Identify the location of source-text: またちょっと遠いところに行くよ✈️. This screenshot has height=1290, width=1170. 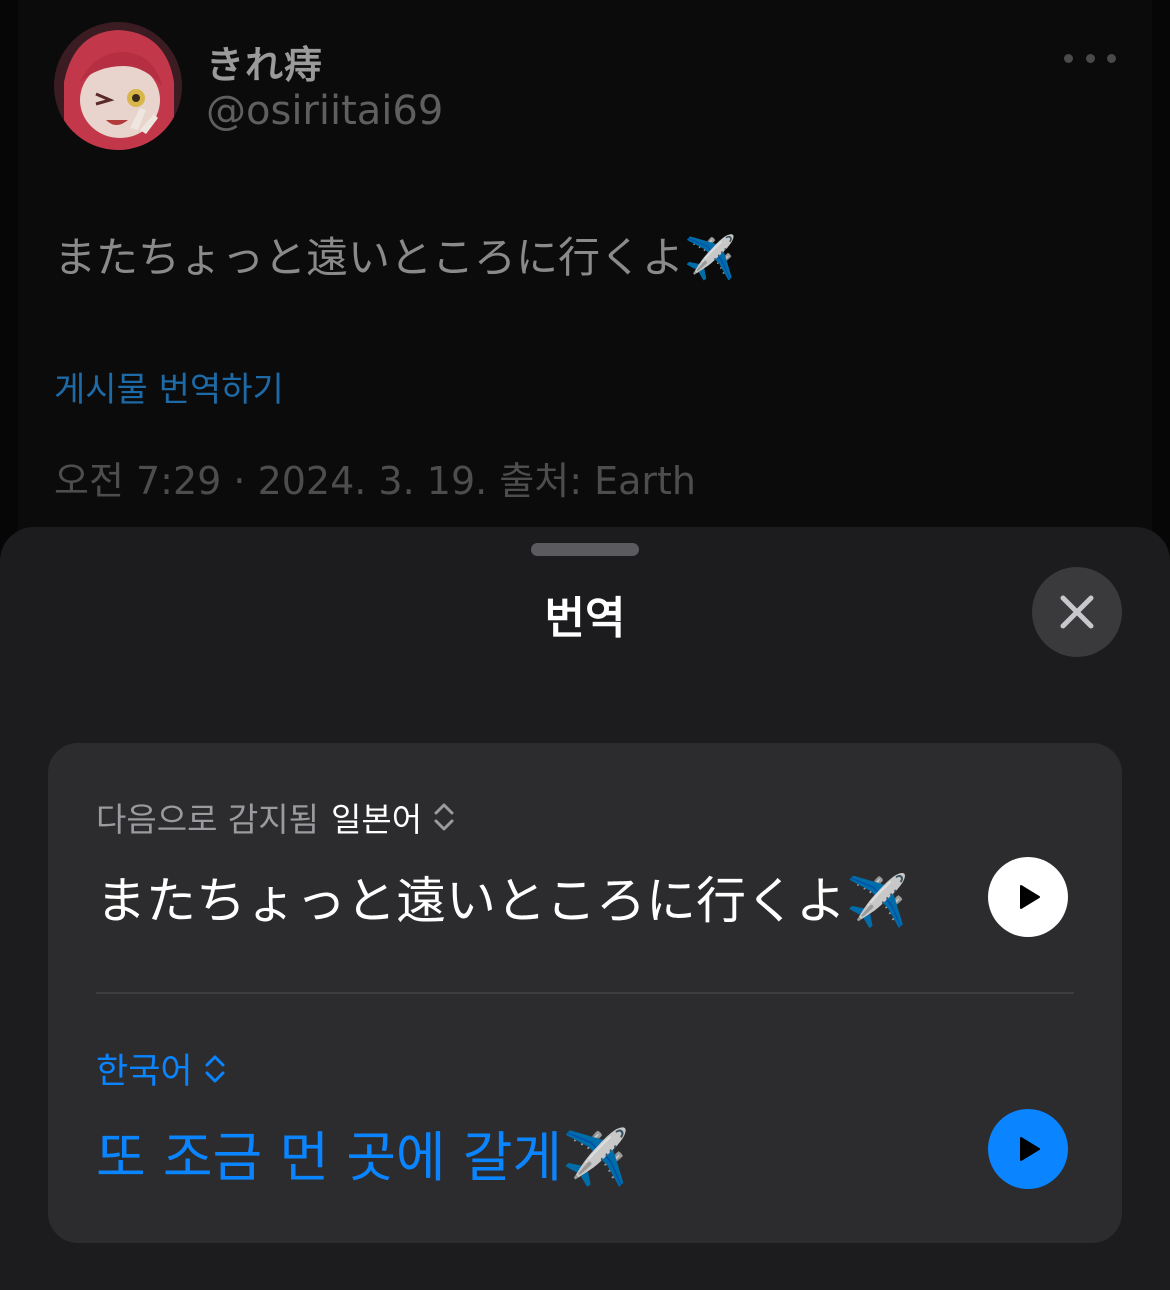
(502, 901).